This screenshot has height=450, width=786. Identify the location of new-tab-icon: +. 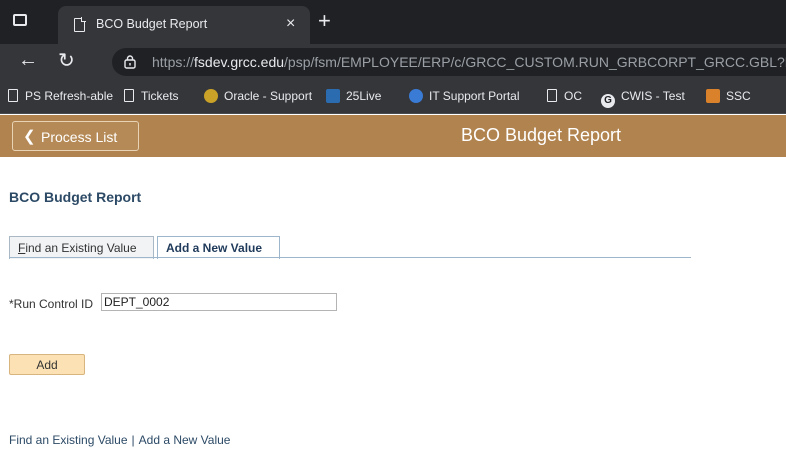
(324, 21).